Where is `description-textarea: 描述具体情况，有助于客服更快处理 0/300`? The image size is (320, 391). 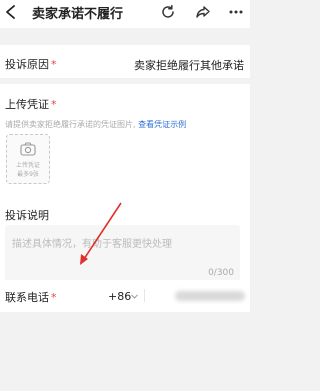 description-textarea: 描述具体情况，有助于客服更快处理 0/300 is located at coordinates (122, 255).